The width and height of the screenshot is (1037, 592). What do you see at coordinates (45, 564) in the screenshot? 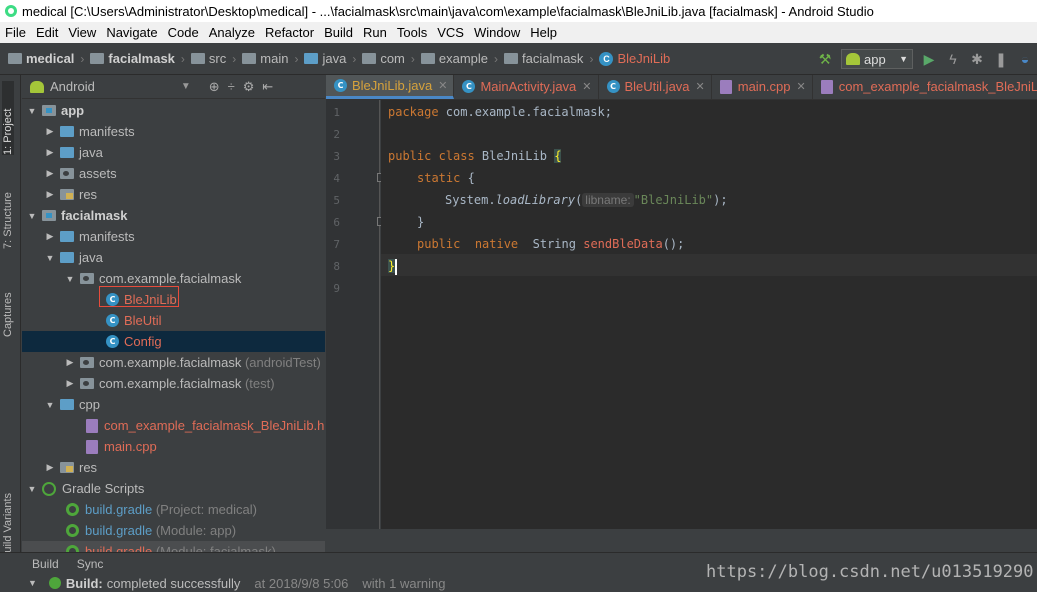
I see `tab-build: Build` at bounding box center [45, 564].